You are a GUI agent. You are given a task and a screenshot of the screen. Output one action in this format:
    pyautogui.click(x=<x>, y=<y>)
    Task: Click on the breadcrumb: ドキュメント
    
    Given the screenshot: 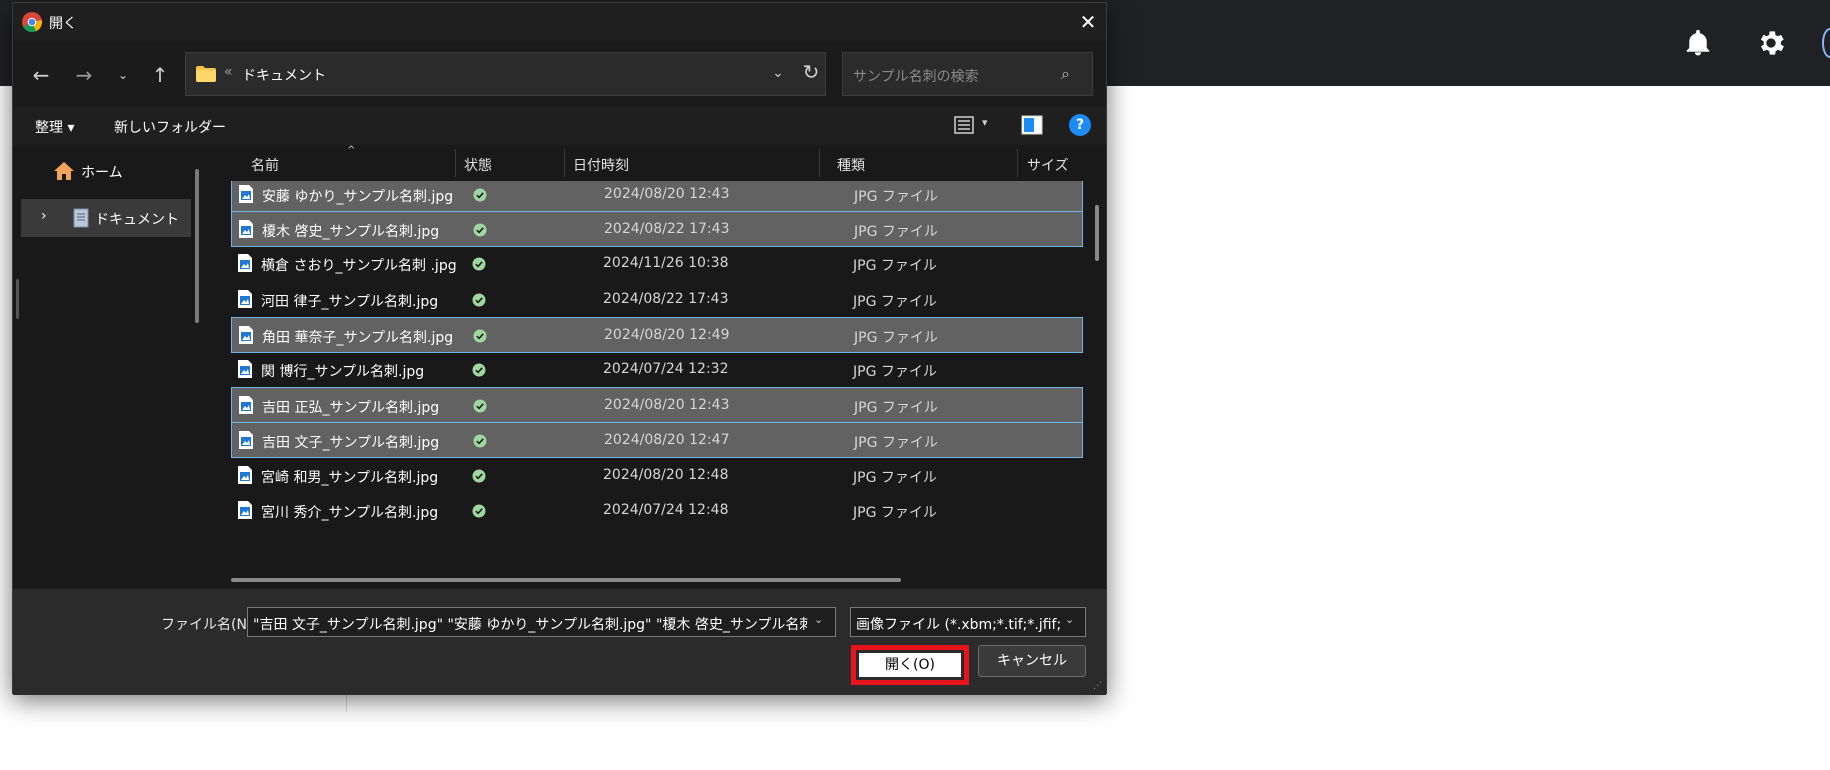 What is the action you would take?
    pyautogui.click(x=284, y=75)
    